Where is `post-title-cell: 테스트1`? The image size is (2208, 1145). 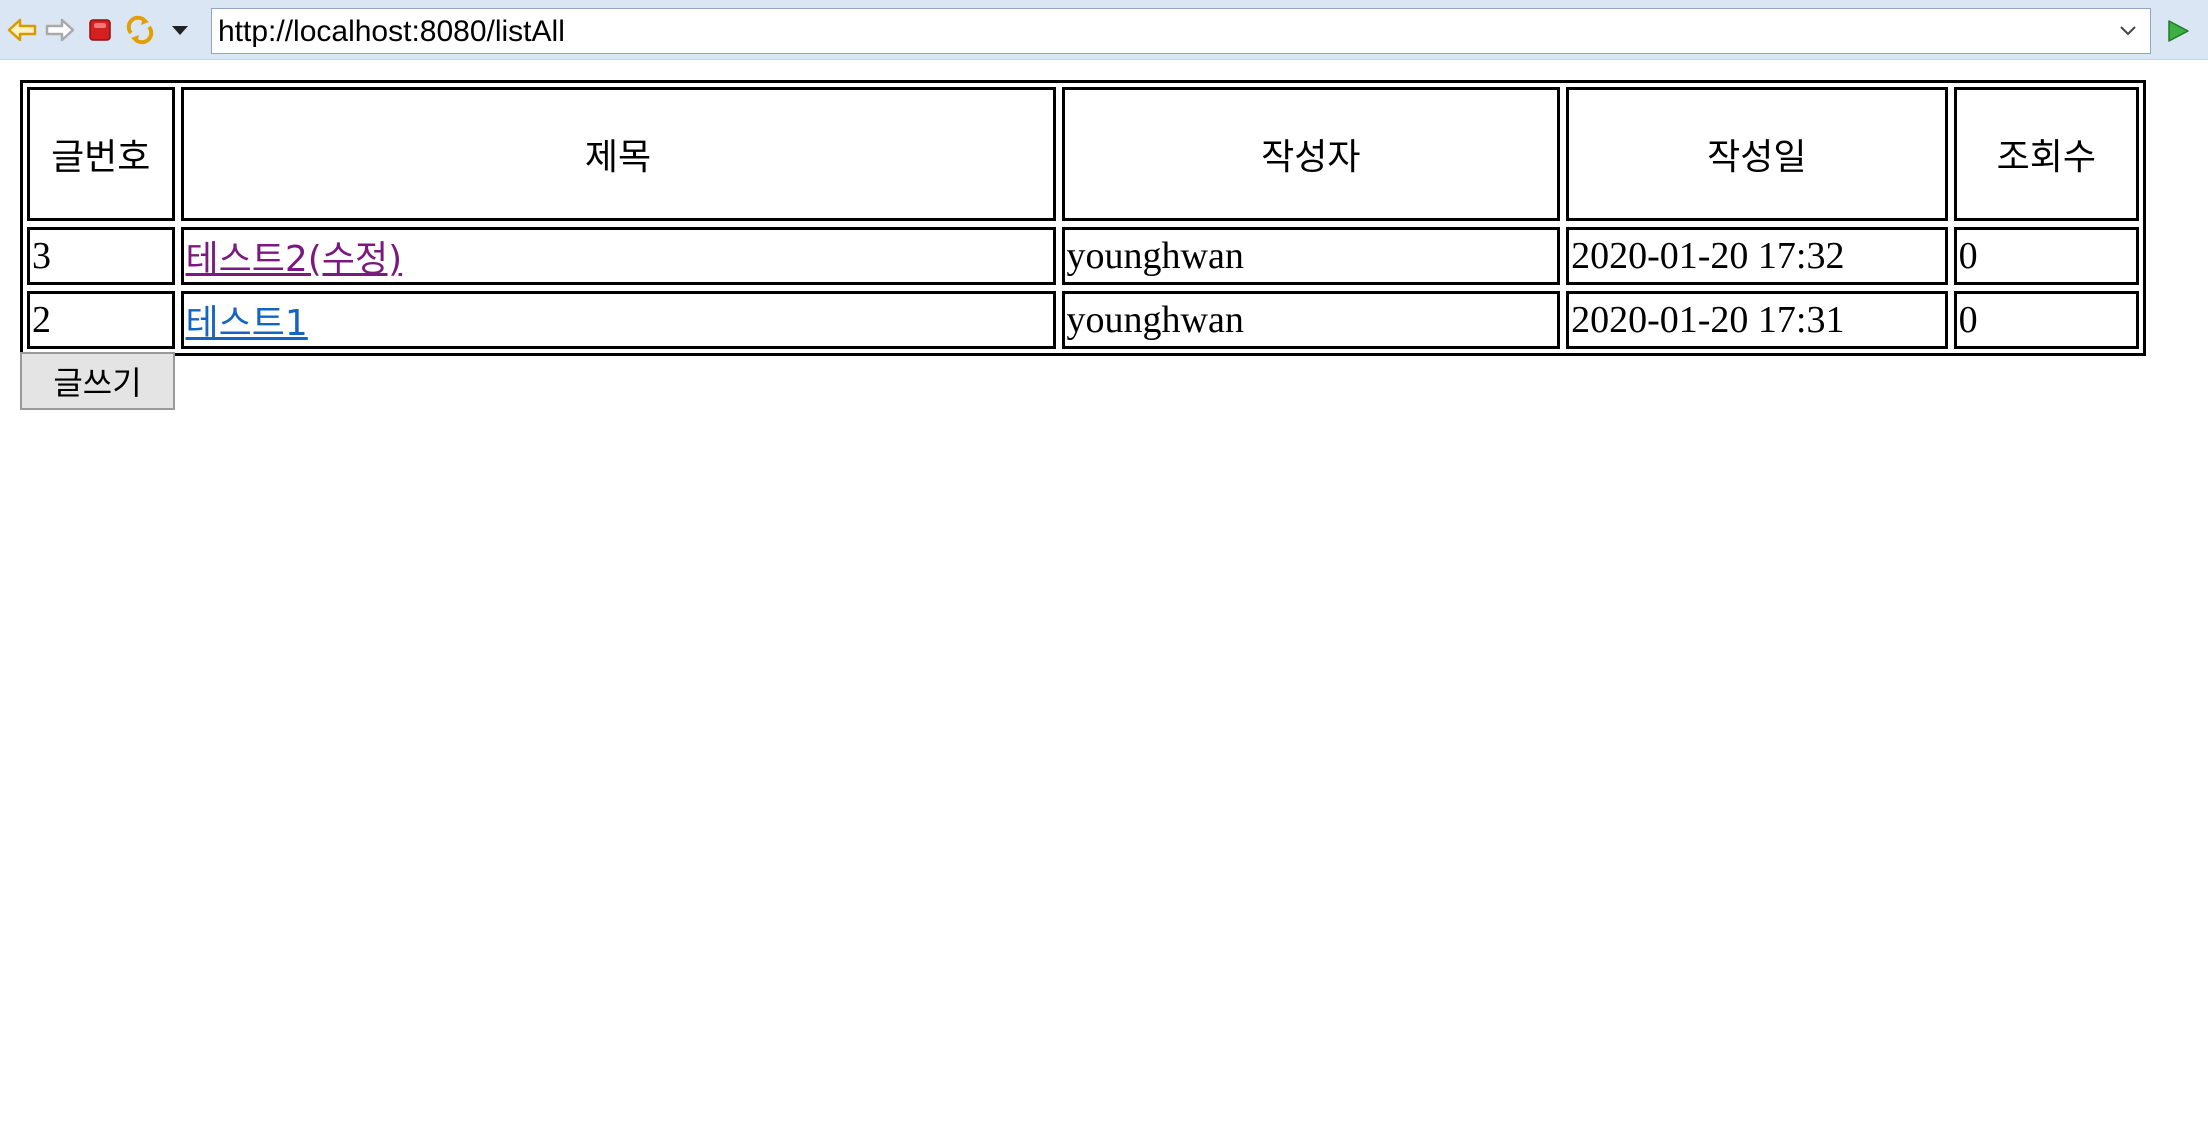 post-title-cell: 테스트1 is located at coordinates (618, 320).